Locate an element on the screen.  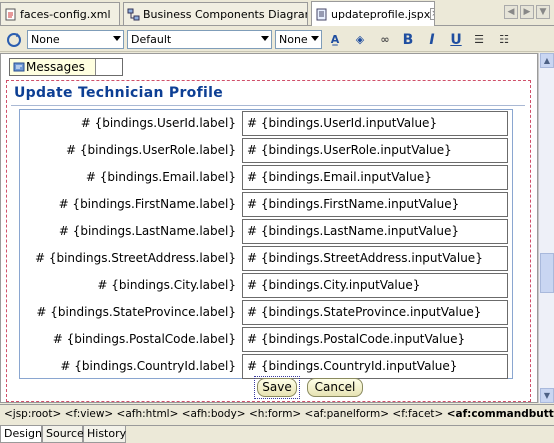
first-name-input: # {bindings.FirstName.inputValue} is located at coordinates (375, 204).